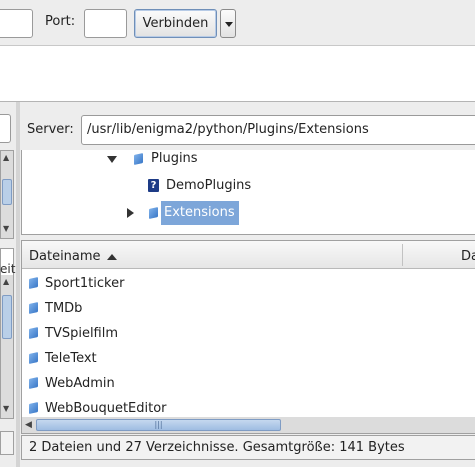  What do you see at coordinates (65, 256) in the screenshot?
I see `column-header-filename: Dateiname` at bounding box center [65, 256].